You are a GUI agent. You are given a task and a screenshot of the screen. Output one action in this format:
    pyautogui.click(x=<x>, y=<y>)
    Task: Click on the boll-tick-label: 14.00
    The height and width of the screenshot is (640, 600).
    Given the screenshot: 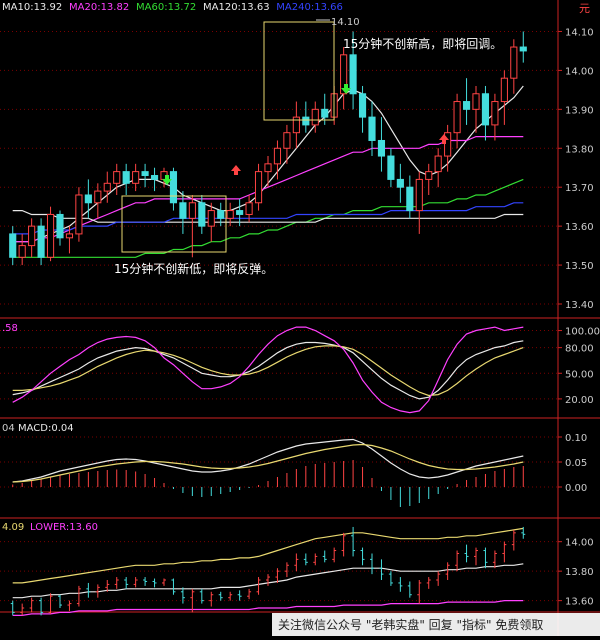 What is the action you would take?
    pyautogui.click(x=579, y=543)
    